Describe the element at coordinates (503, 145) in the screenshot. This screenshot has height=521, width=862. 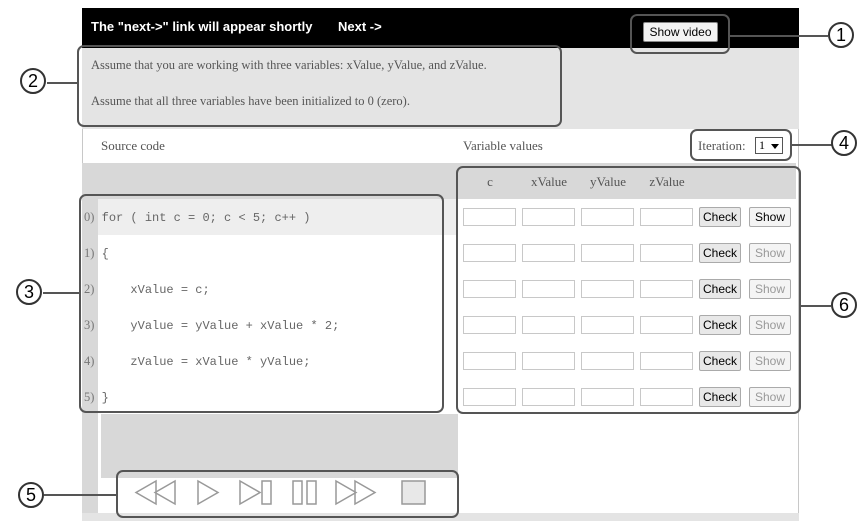
I see `variable-values-heading: Variable values` at that location.